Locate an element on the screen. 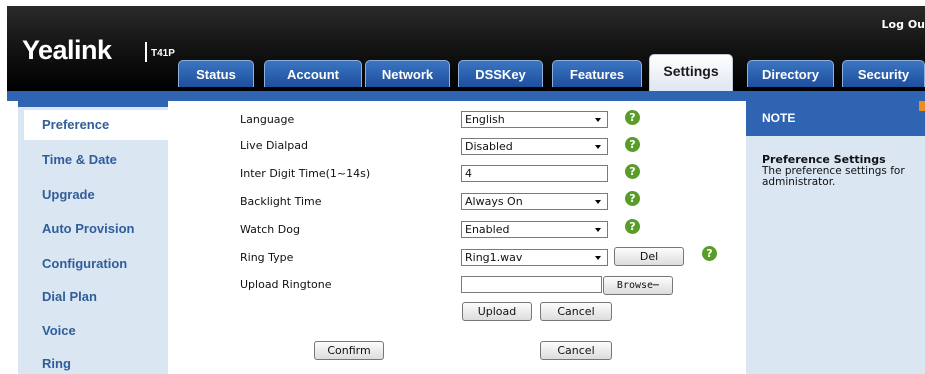 The image size is (925, 374). model-label: T41P is located at coordinates (163, 53).